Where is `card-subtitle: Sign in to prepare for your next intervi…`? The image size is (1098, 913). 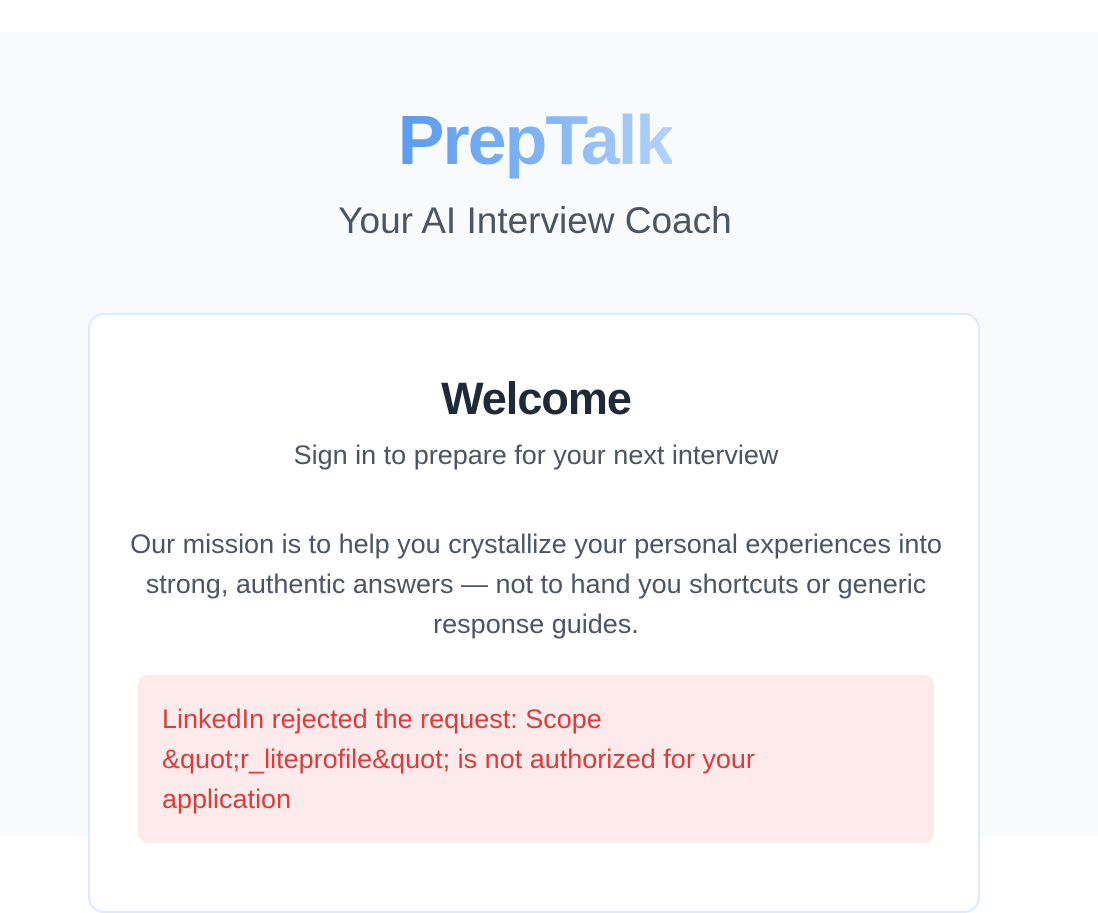
card-subtitle: Sign in to prepare for your next intervi… is located at coordinates (536, 455).